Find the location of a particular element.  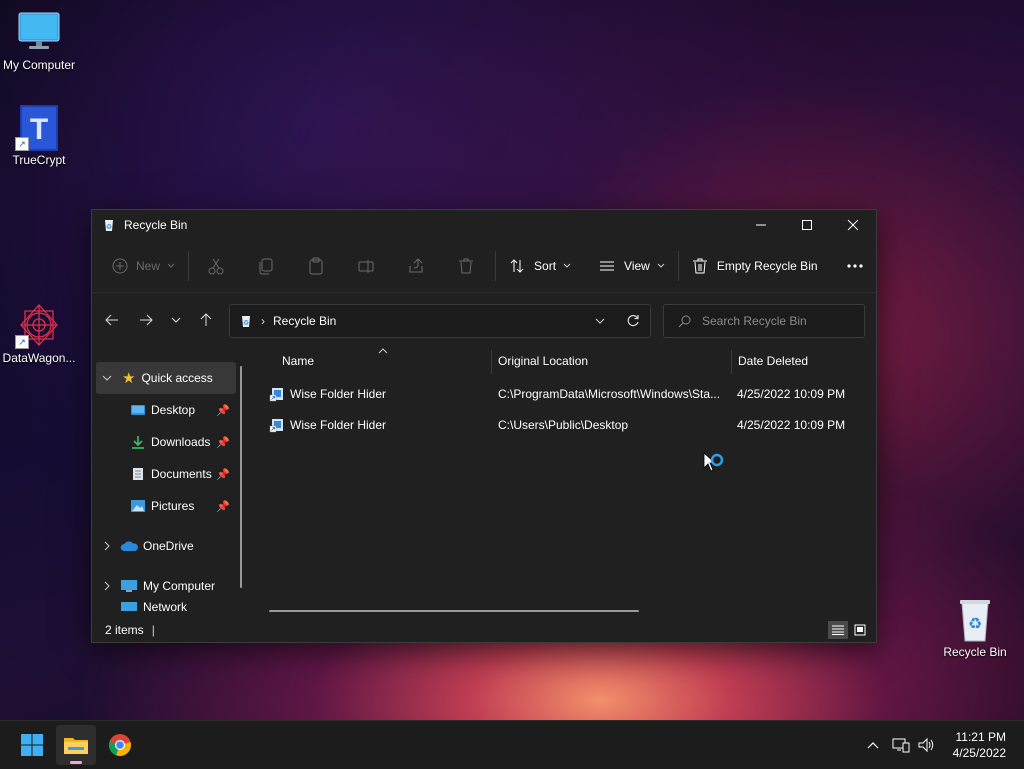

arrow-up-icon is located at coordinates (206, 319).